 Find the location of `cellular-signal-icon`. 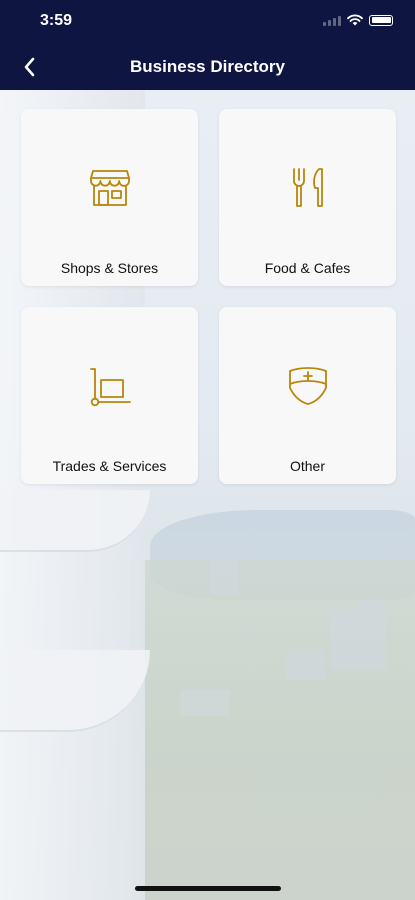

cellular-signal-icon is located at coordinates (332, 20).